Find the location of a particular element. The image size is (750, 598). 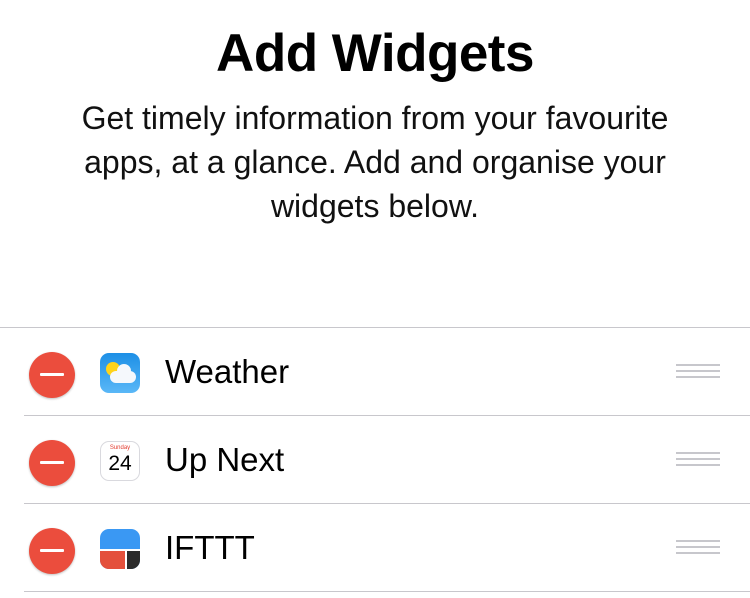

remove-weather-button is located at coordinates (52, 375).